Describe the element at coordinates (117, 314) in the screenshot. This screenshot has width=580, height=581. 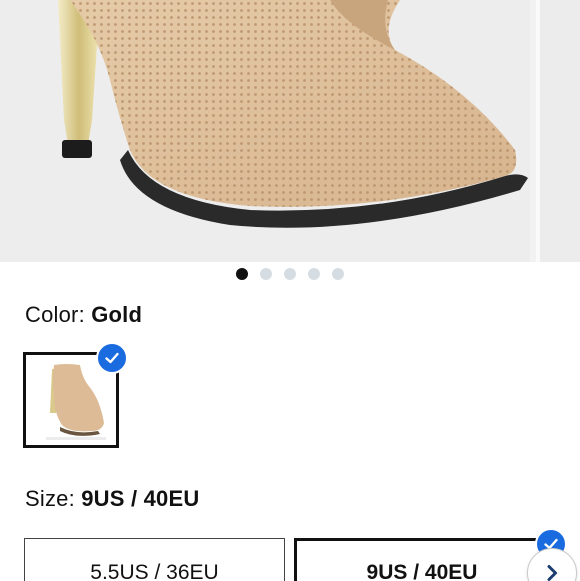
I see `color-value: Gold` at that location.